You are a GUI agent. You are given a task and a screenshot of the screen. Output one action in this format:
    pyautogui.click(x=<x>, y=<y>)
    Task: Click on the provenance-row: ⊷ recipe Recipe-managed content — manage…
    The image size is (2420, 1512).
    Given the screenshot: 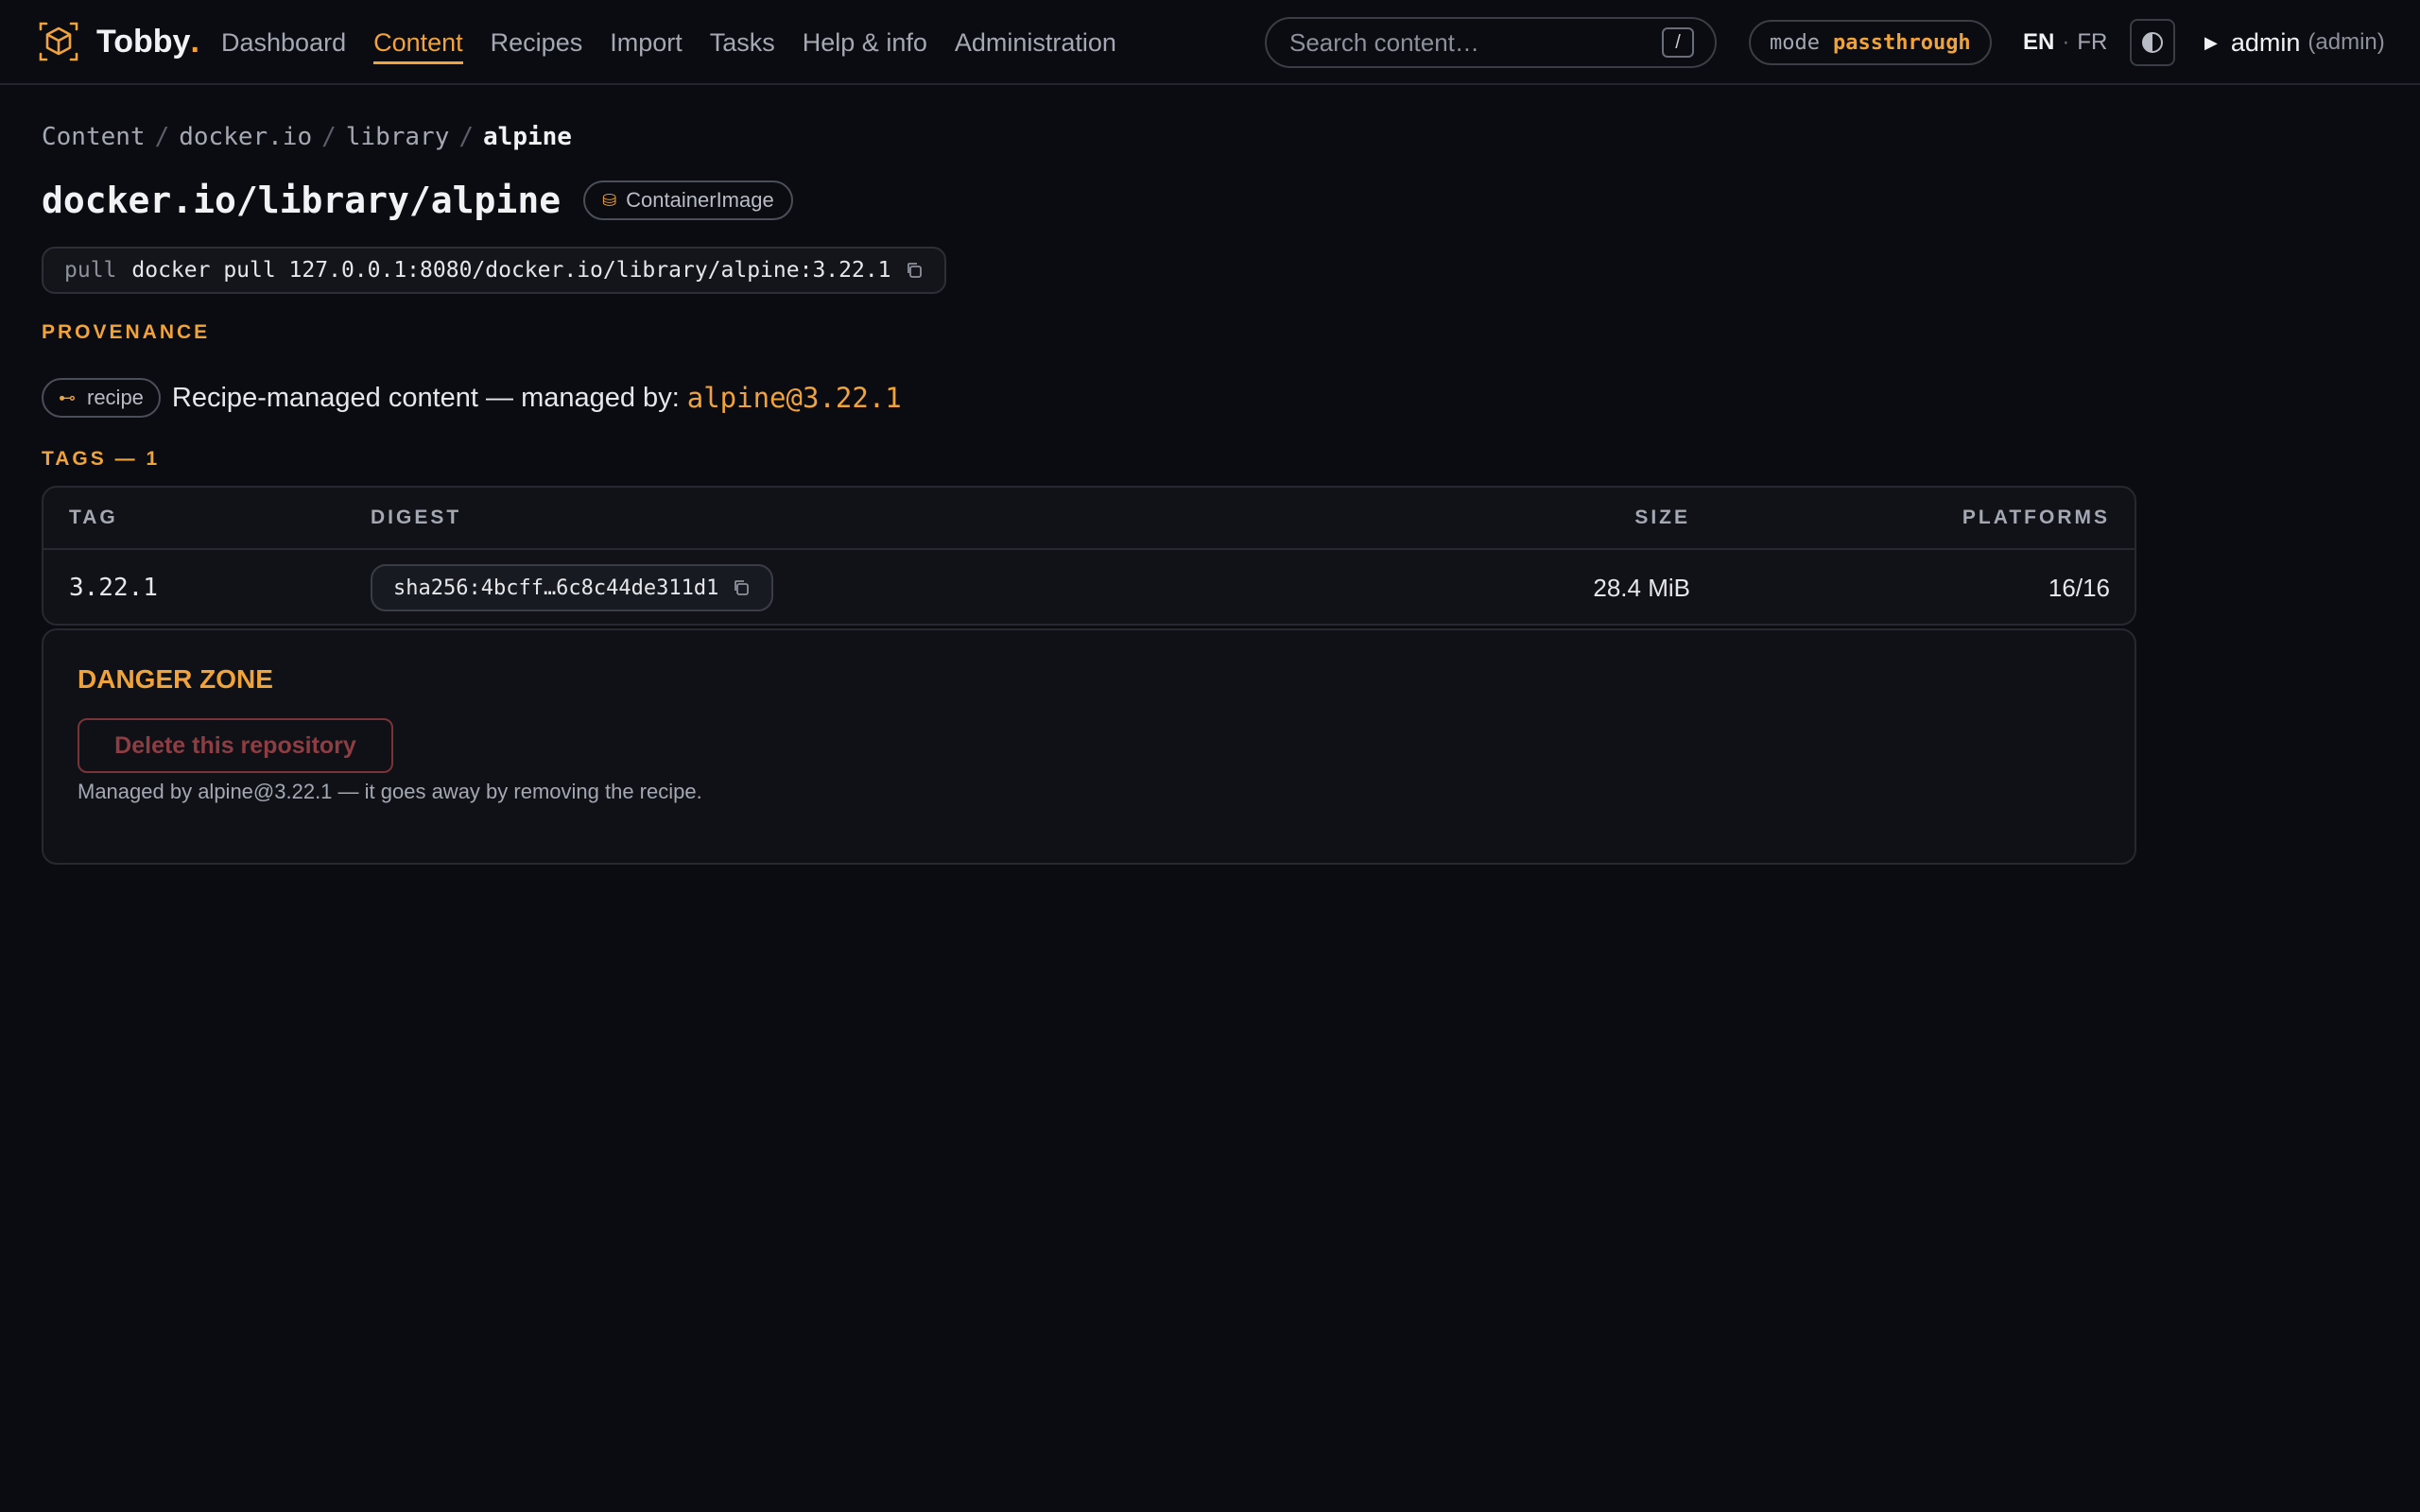 What is the action you would take?
    pyautogui.click(x=472, y=398)
    